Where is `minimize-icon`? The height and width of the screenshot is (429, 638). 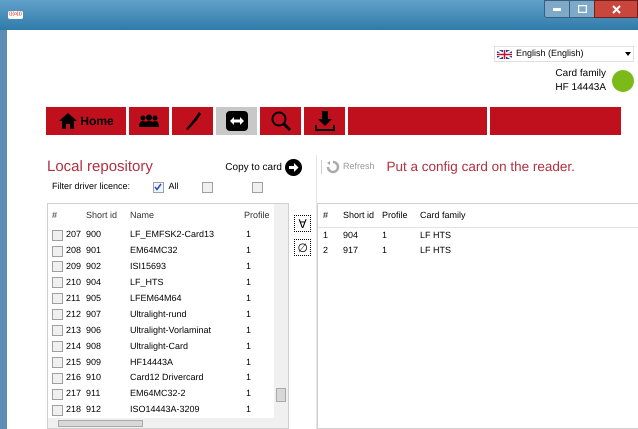
minimize-icon is located at coordinates (557, 9).